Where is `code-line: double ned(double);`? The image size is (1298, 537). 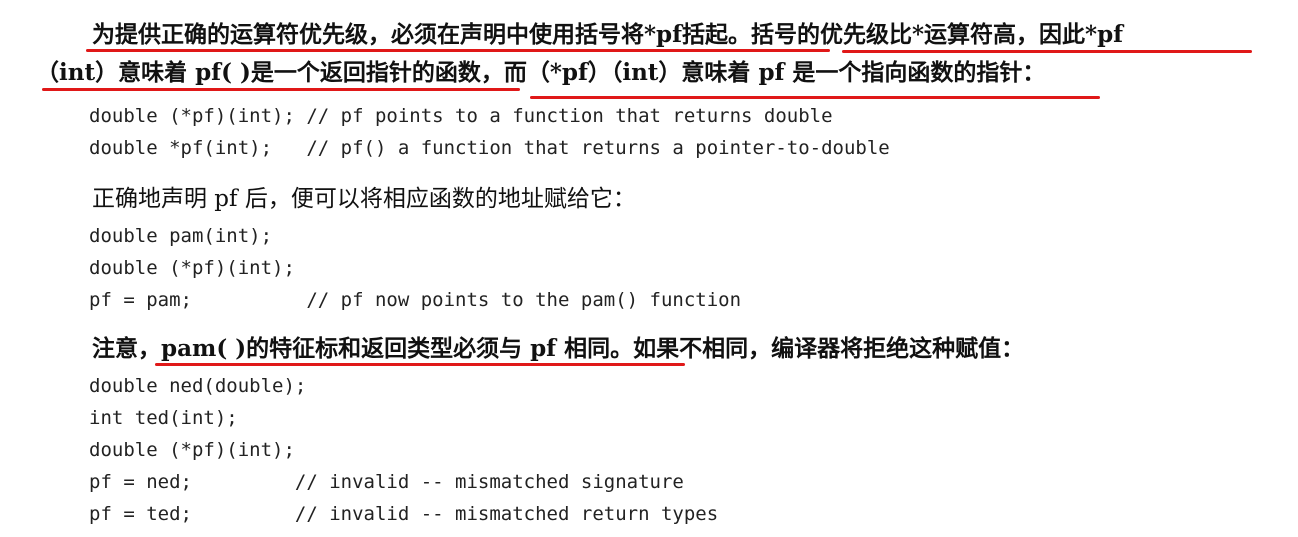
code-line: double ned(double); is located at coordinates (198, 386).